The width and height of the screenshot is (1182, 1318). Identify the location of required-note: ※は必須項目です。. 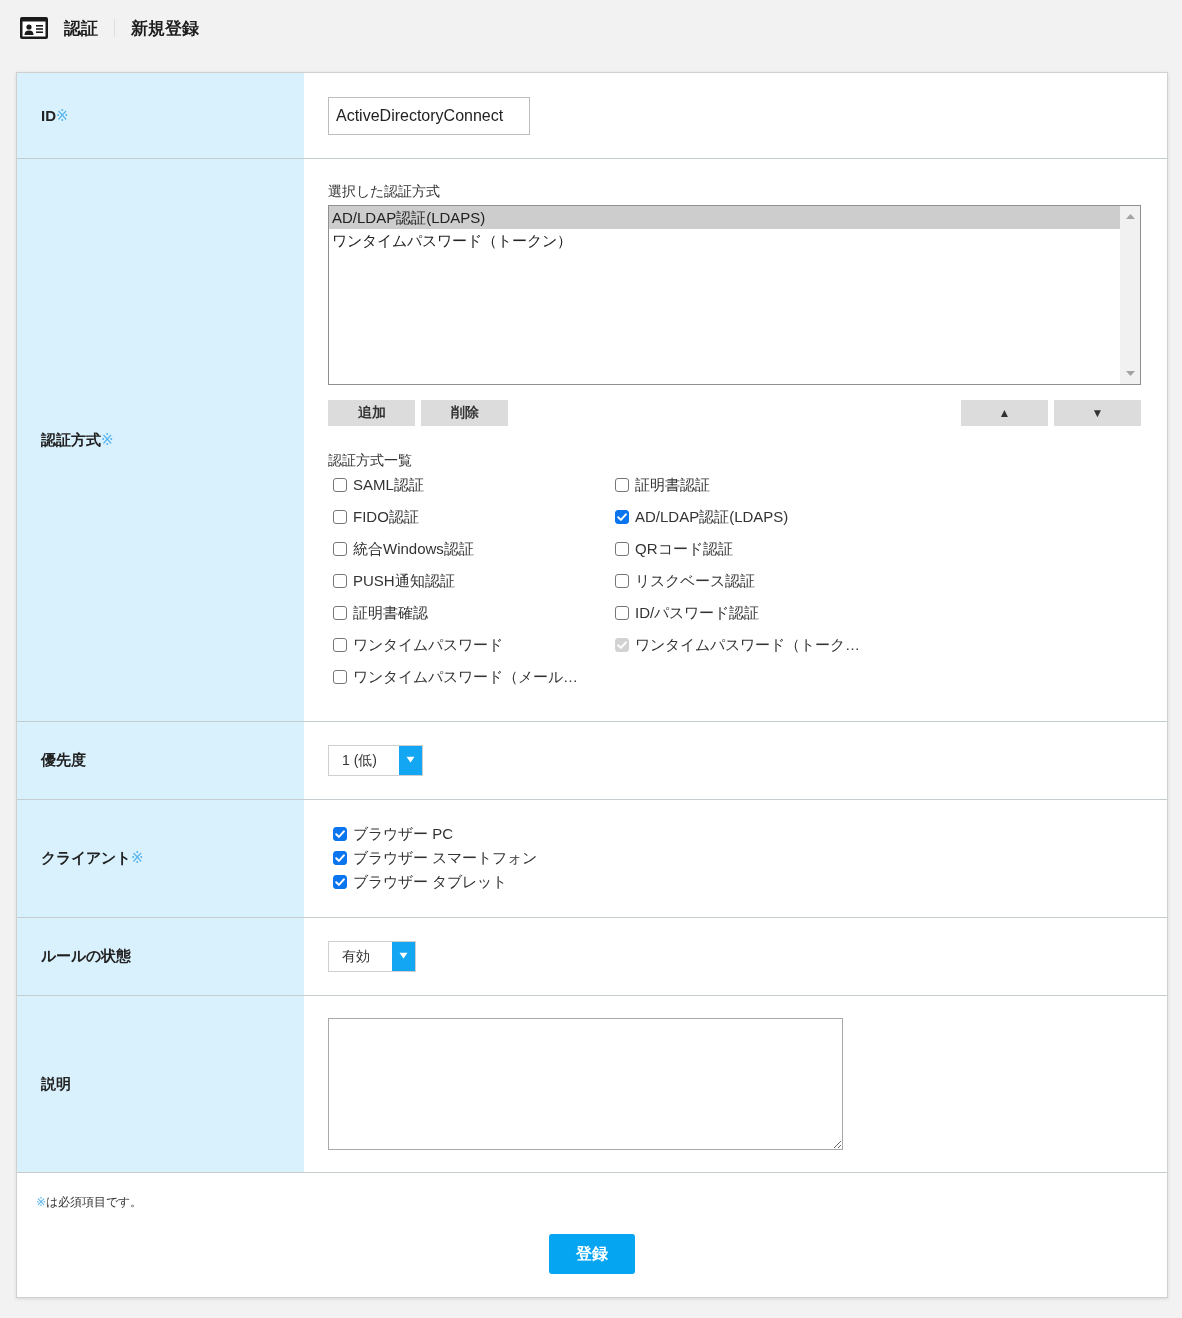
(90, 1202).